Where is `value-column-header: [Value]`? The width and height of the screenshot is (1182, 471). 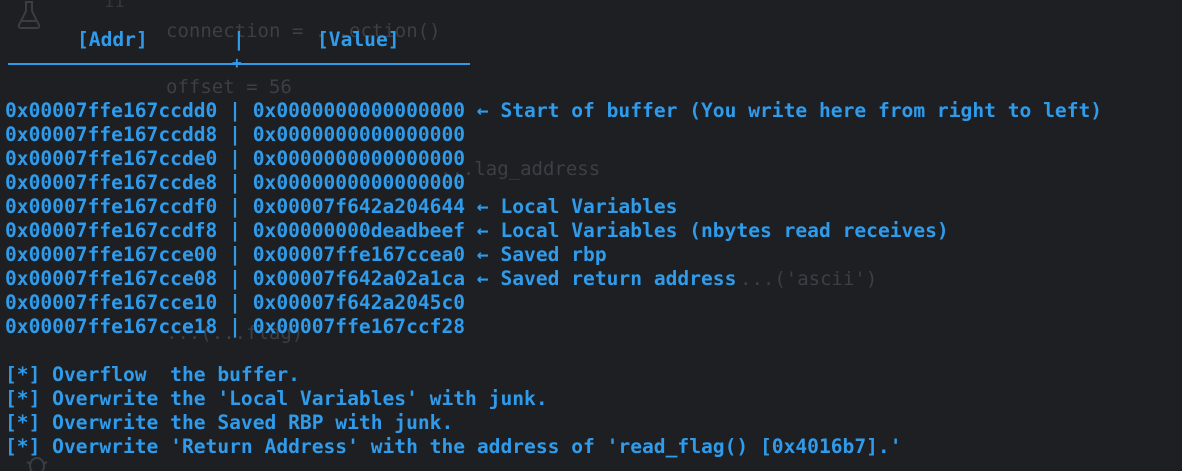 value-column-header: [Value] is located at coordinates (358, 39).